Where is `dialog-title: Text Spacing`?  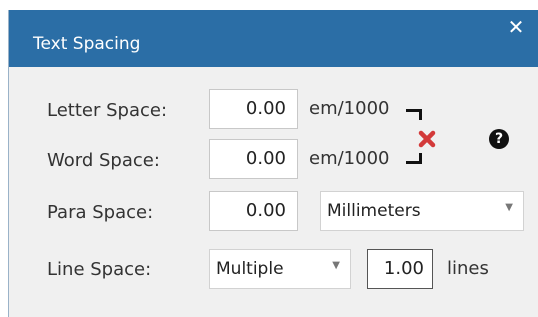
dialog-title: Text Spacing is located at coordinates (87, 44).